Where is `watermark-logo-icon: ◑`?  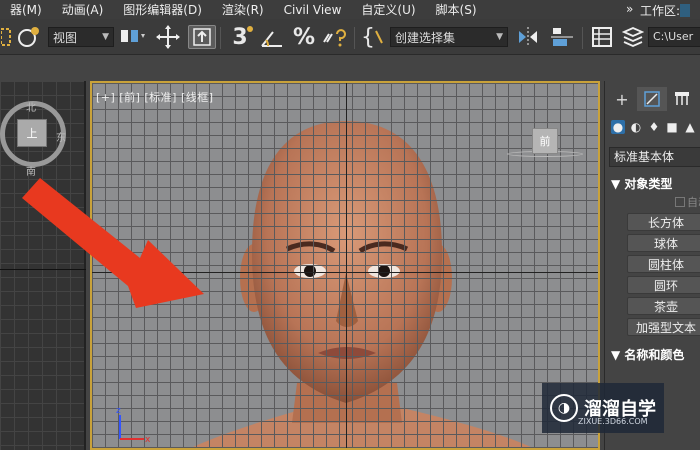
watermark-logo-icon: ◑ is located at coordinates (564, 408).